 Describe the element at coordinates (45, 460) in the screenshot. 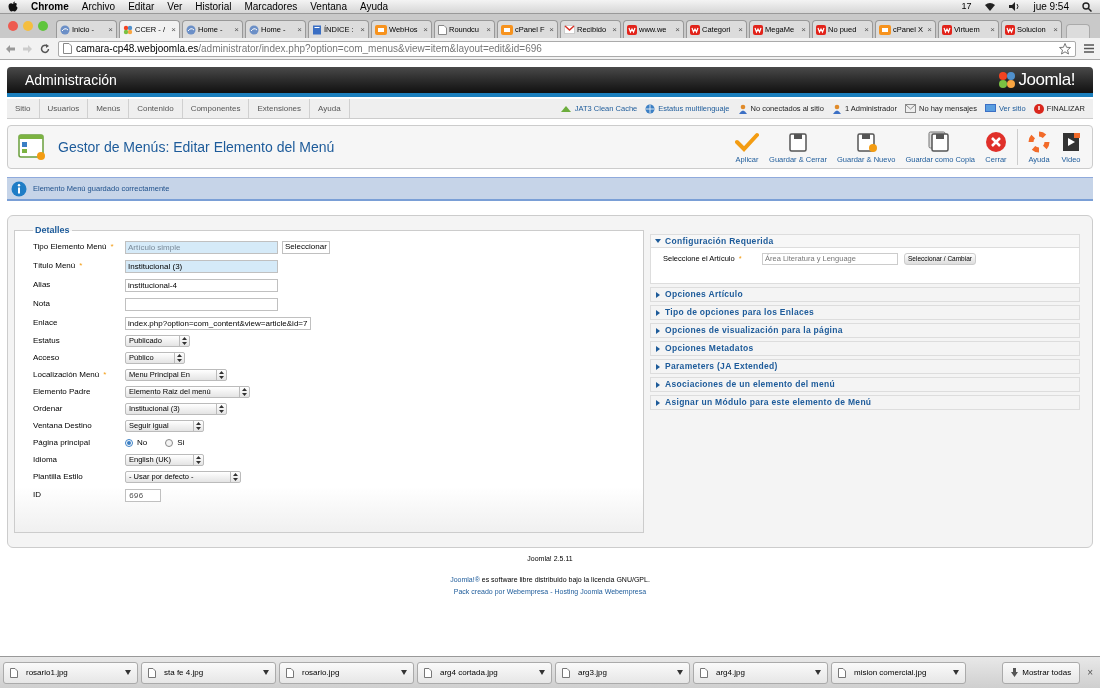

I see `field-label: Idioma` at that location.